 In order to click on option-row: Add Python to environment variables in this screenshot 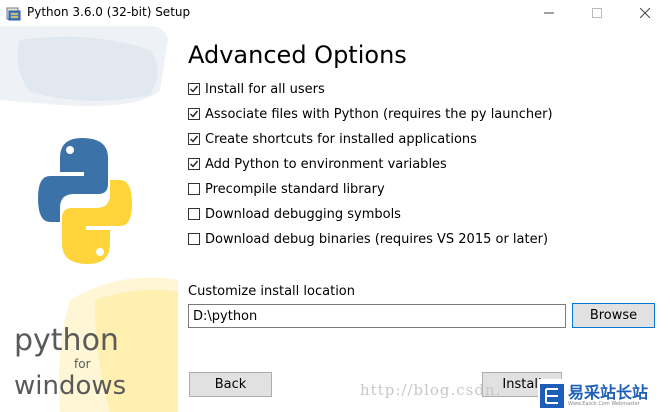, I will do `click(317, 164)`.